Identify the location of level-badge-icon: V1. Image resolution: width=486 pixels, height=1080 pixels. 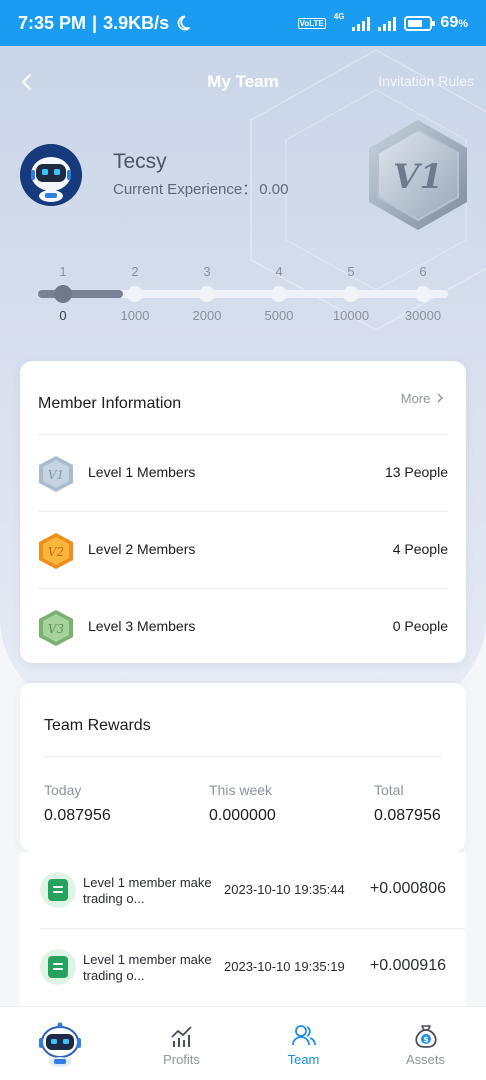
(418, 175).